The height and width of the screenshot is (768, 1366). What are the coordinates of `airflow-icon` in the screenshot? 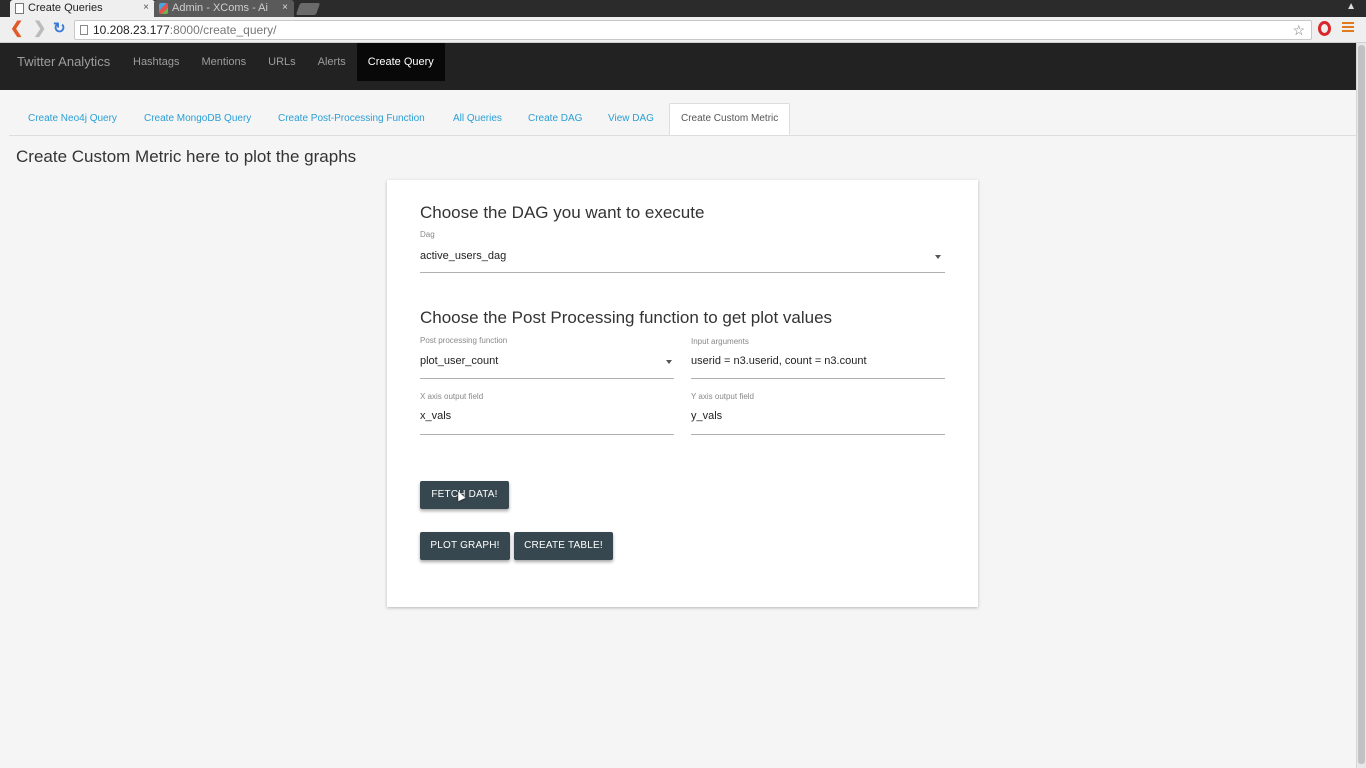 It's located at (163, 8).